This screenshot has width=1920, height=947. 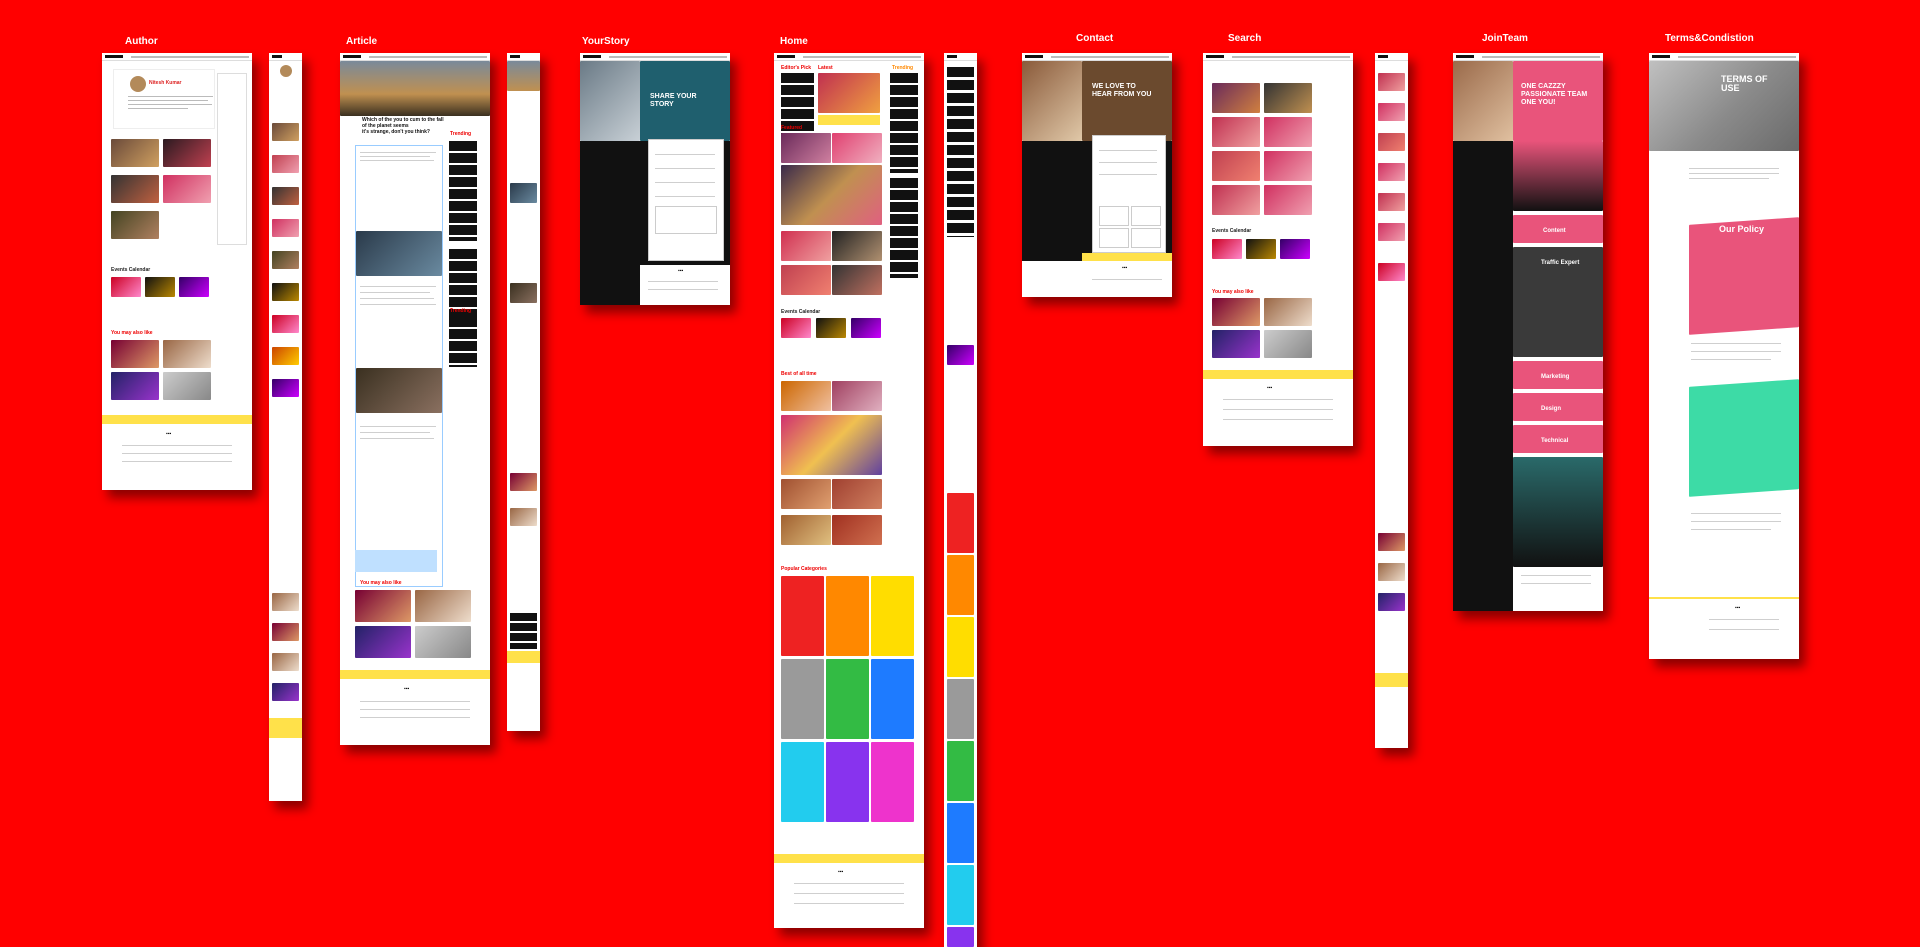 I want to click on search-also-like-heading: You may also like, so click(x=1233, y=292).